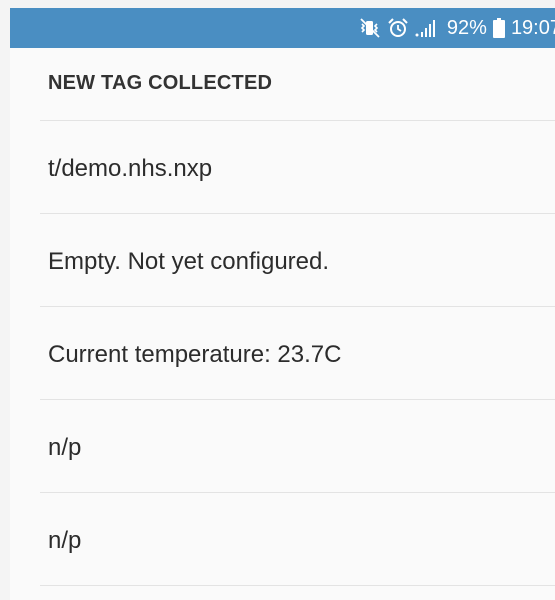 This screenshot has width=555, height=600. What do you see at coordinates (398, 28) in the screenshot?
I see `alarm-icon` at bounding box center [398, 28].